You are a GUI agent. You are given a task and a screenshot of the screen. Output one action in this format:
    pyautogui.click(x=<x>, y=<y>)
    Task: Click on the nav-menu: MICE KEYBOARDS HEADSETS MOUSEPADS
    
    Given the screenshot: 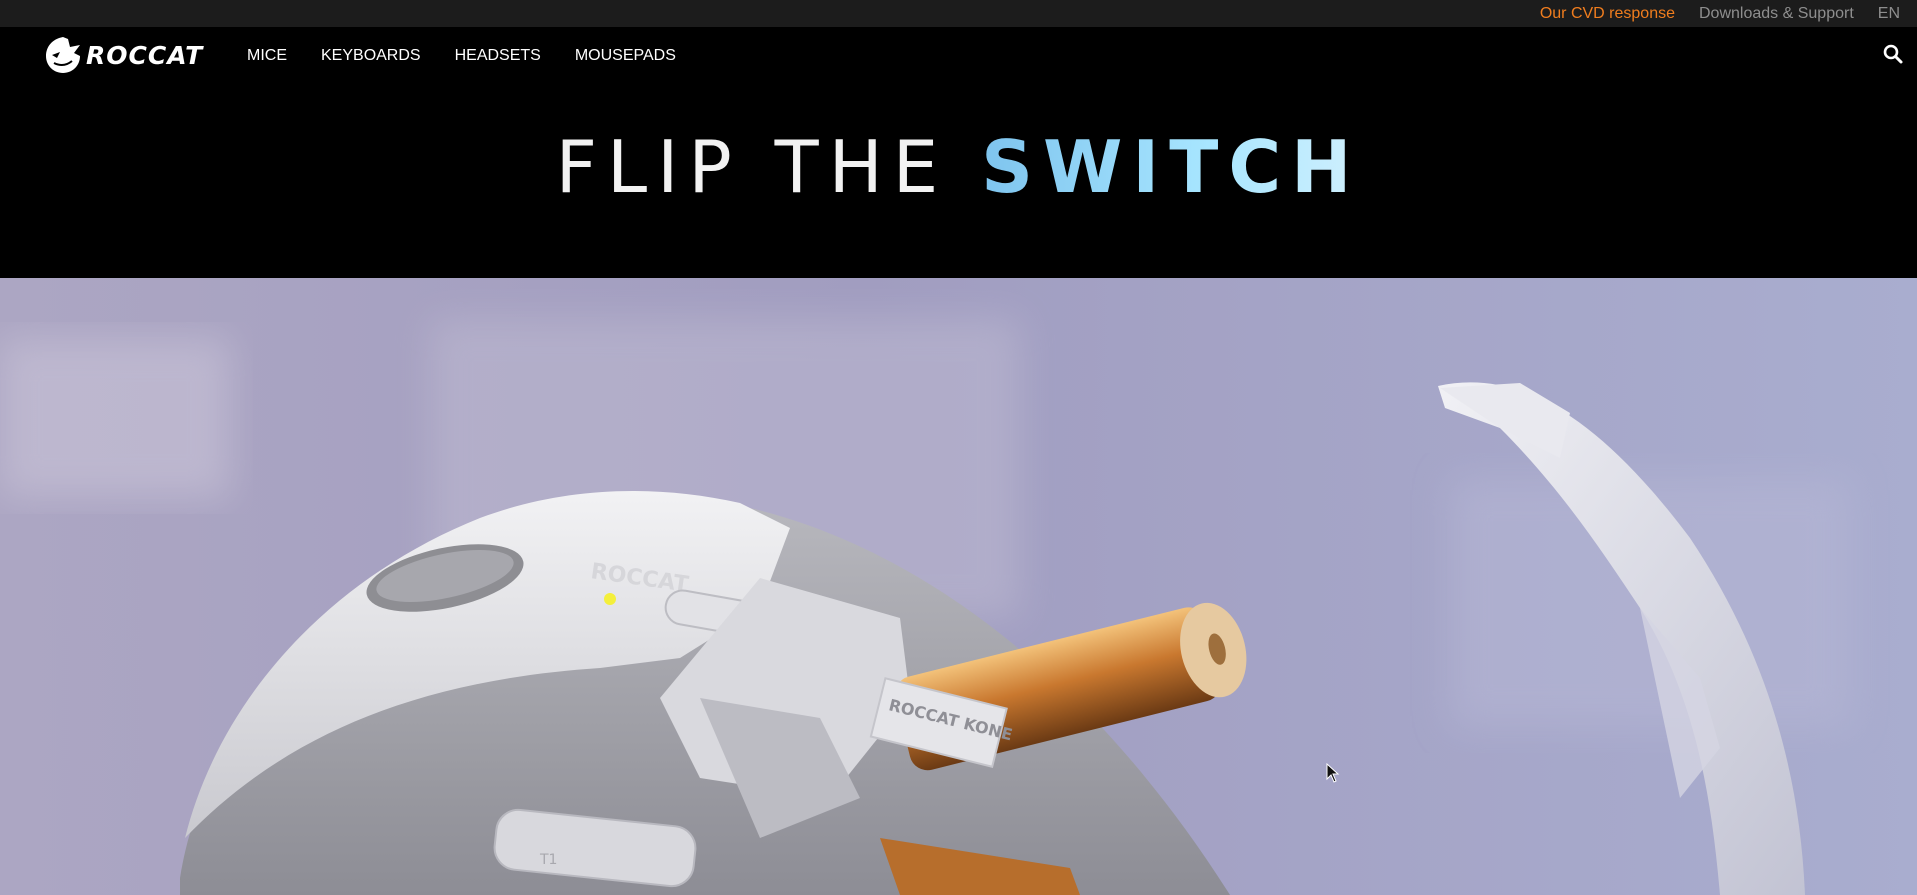 What is the action you would take?
    pyautogui.click(x=478, y=56)
    